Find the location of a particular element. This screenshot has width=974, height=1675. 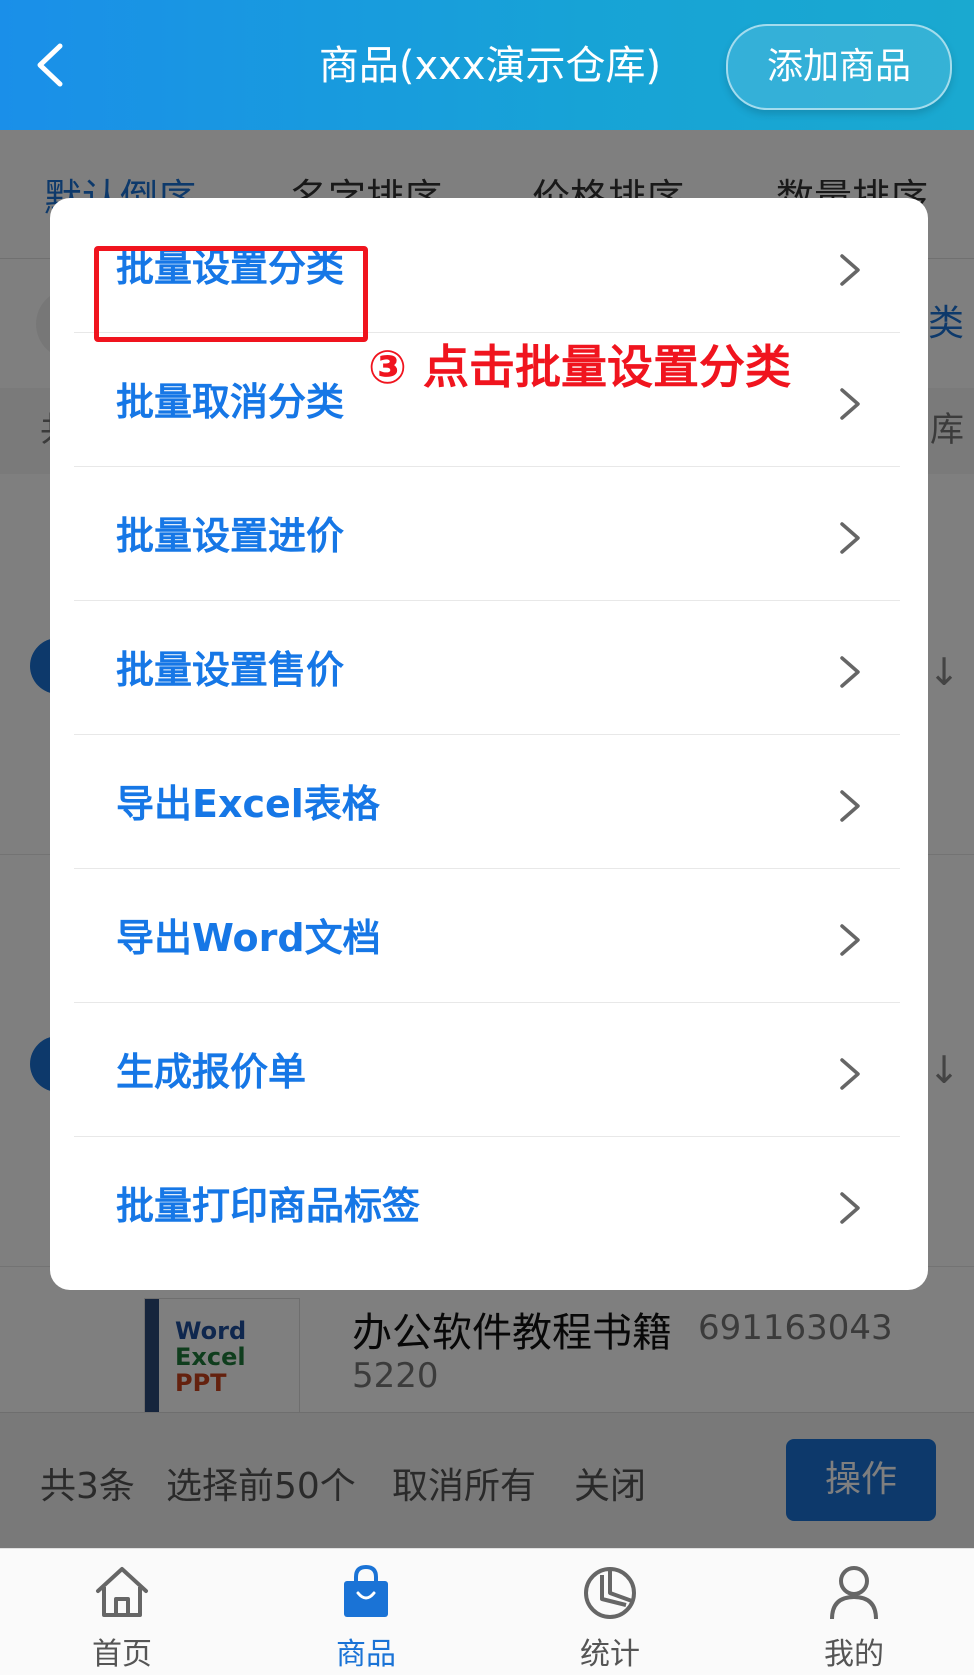

annotation-highlight-box is located at coordinates (231, 294).